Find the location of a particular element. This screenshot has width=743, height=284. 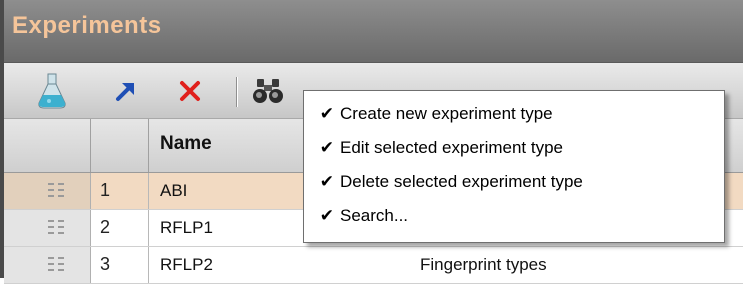

toolbar-separator is located at coordinates (236, 92).